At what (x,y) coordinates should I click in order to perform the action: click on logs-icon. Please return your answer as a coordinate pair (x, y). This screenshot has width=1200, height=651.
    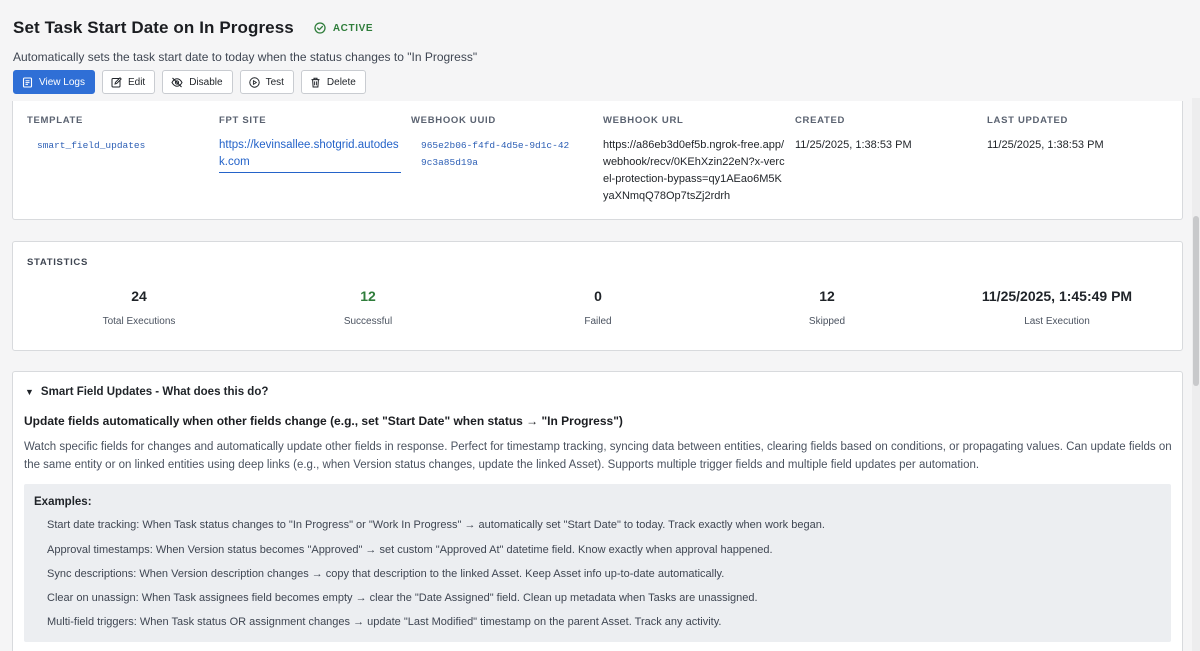
    Looking at the image, I should click on (27, 82).